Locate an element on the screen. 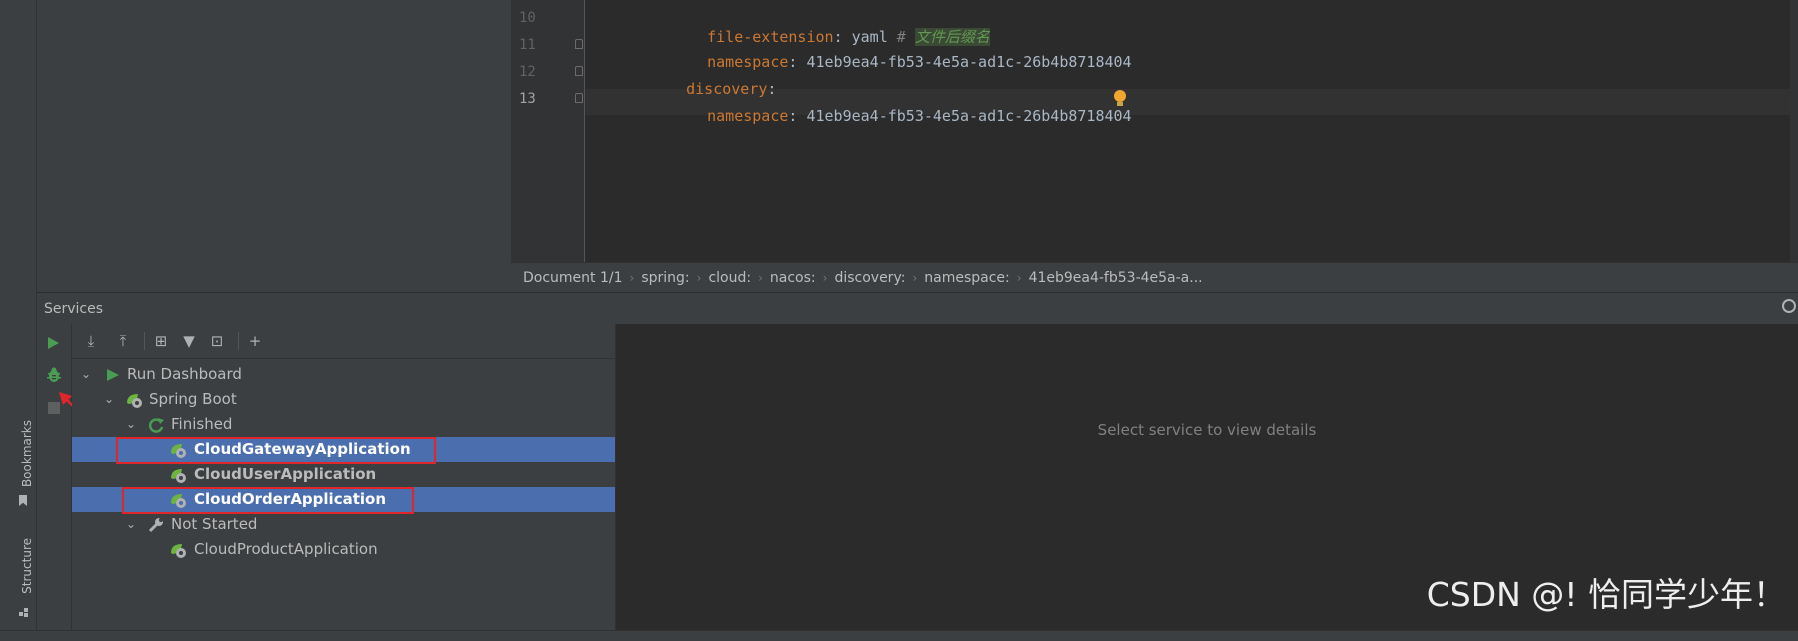 The height and width of the screenshot is (641, 1798). bookmarks-tab: Bookmarks is located at coordinates (27, 453).